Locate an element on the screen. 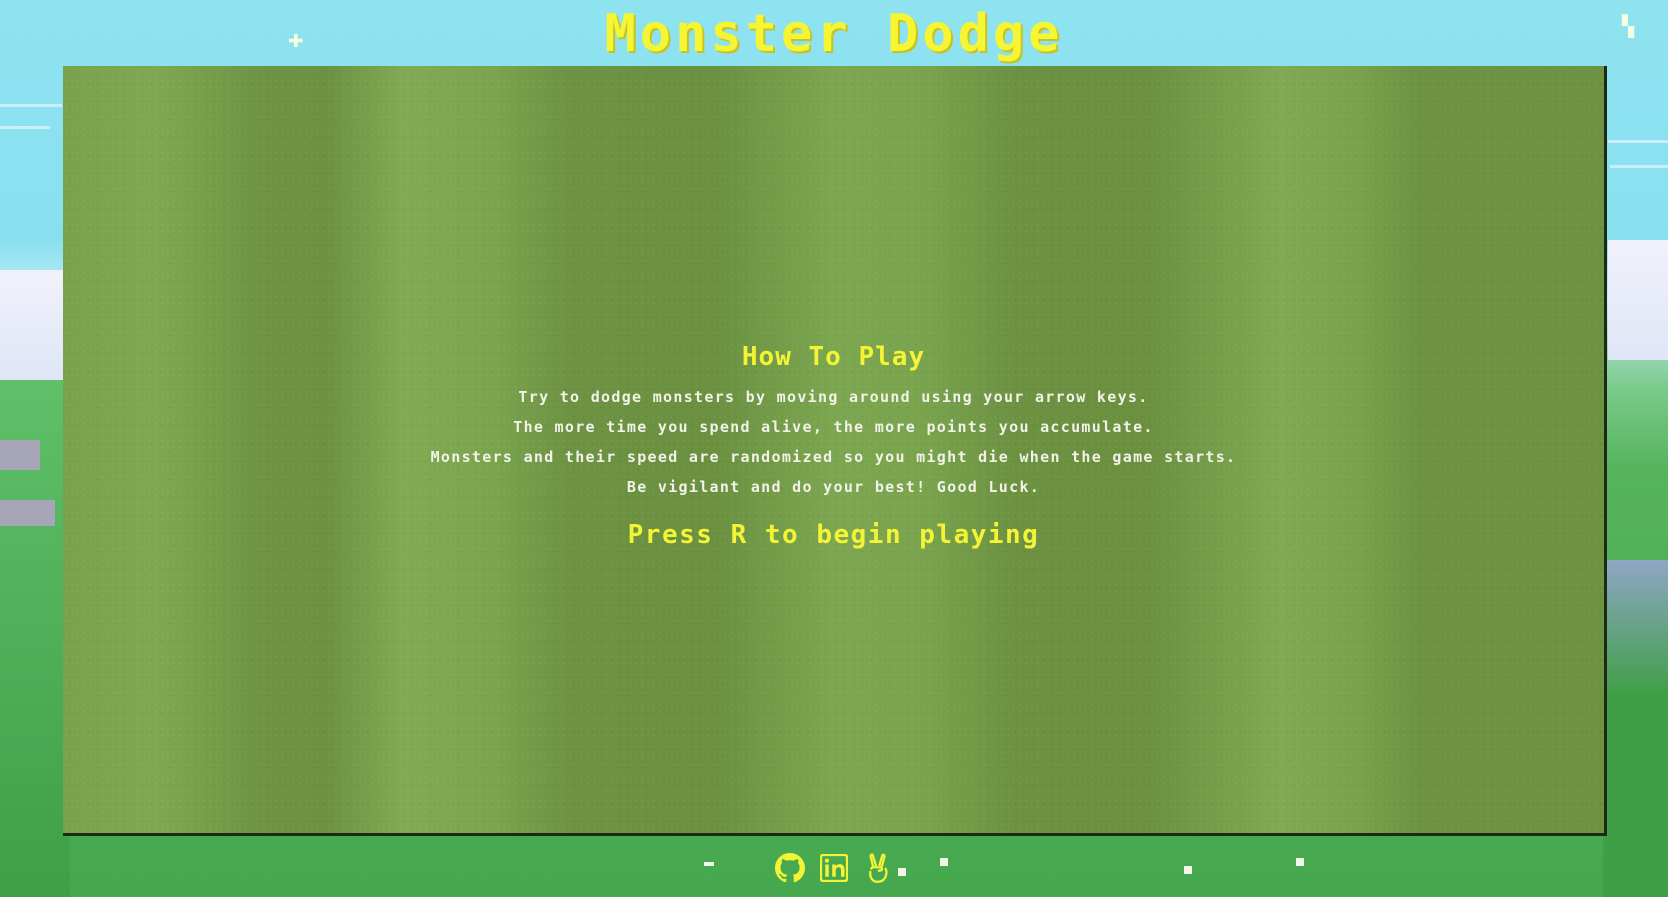 The height and width of the screenshot is (897, 1668). github-link is located at coordinates (790, 868).